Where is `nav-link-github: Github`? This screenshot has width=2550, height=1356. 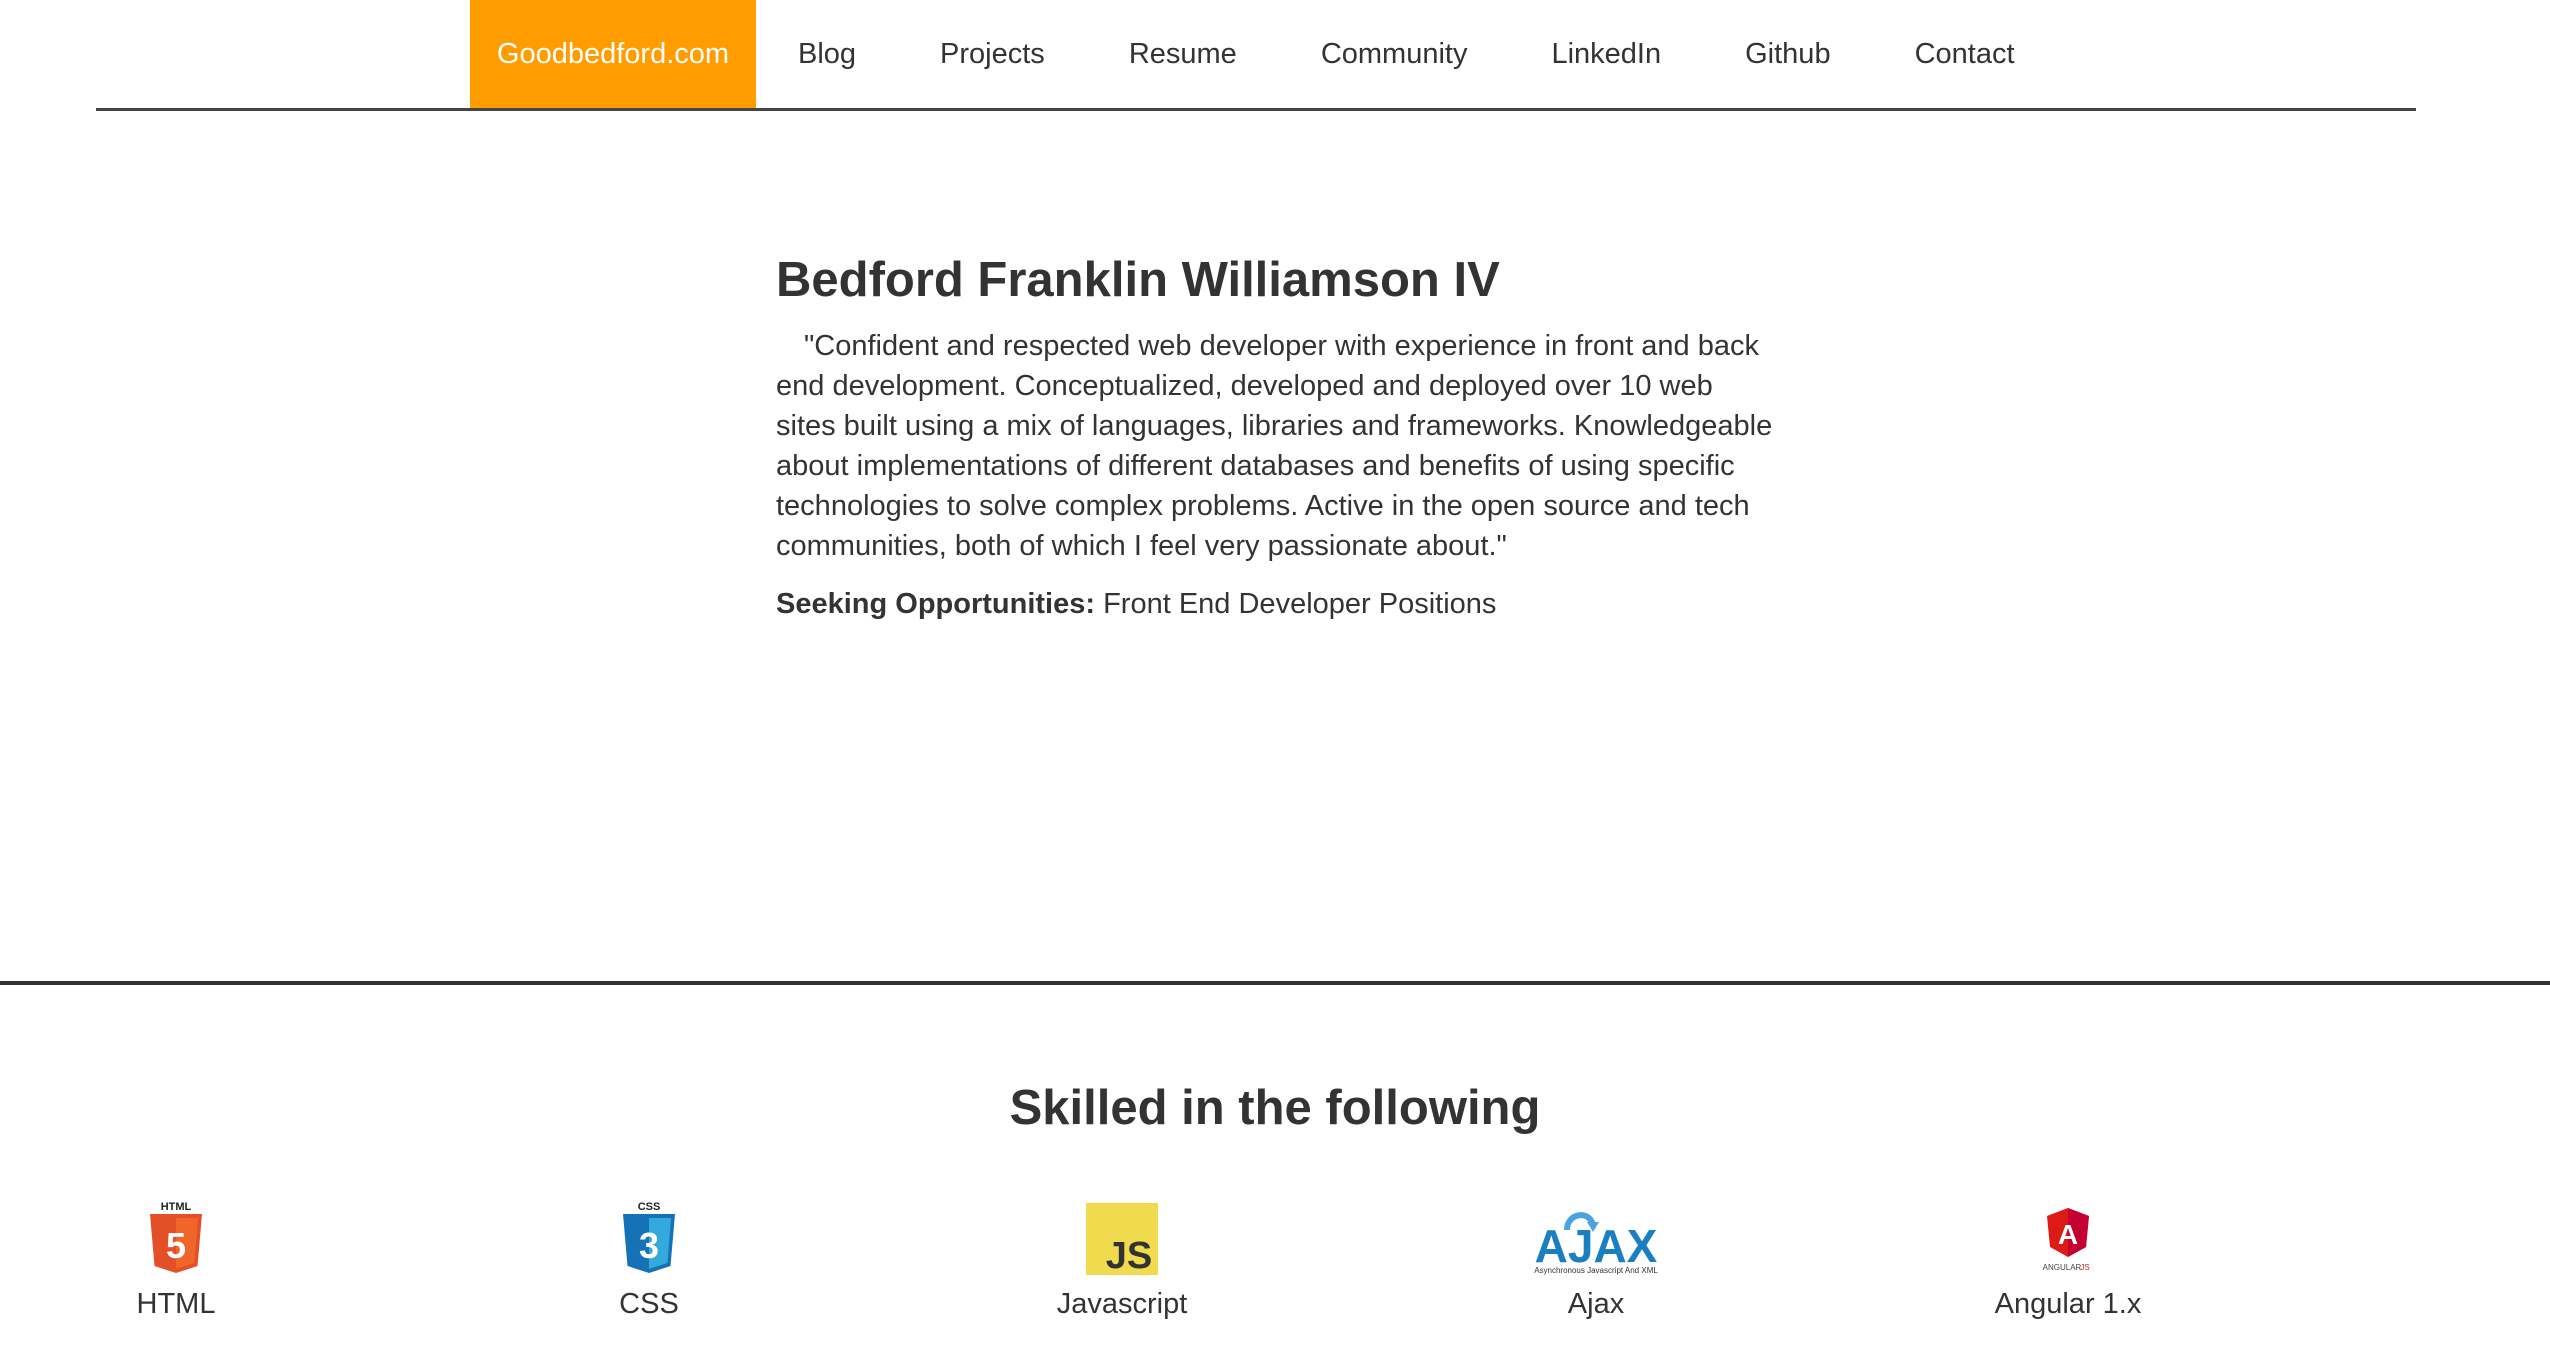 nav-link-github: Github is located at coordinates (1787, 54).